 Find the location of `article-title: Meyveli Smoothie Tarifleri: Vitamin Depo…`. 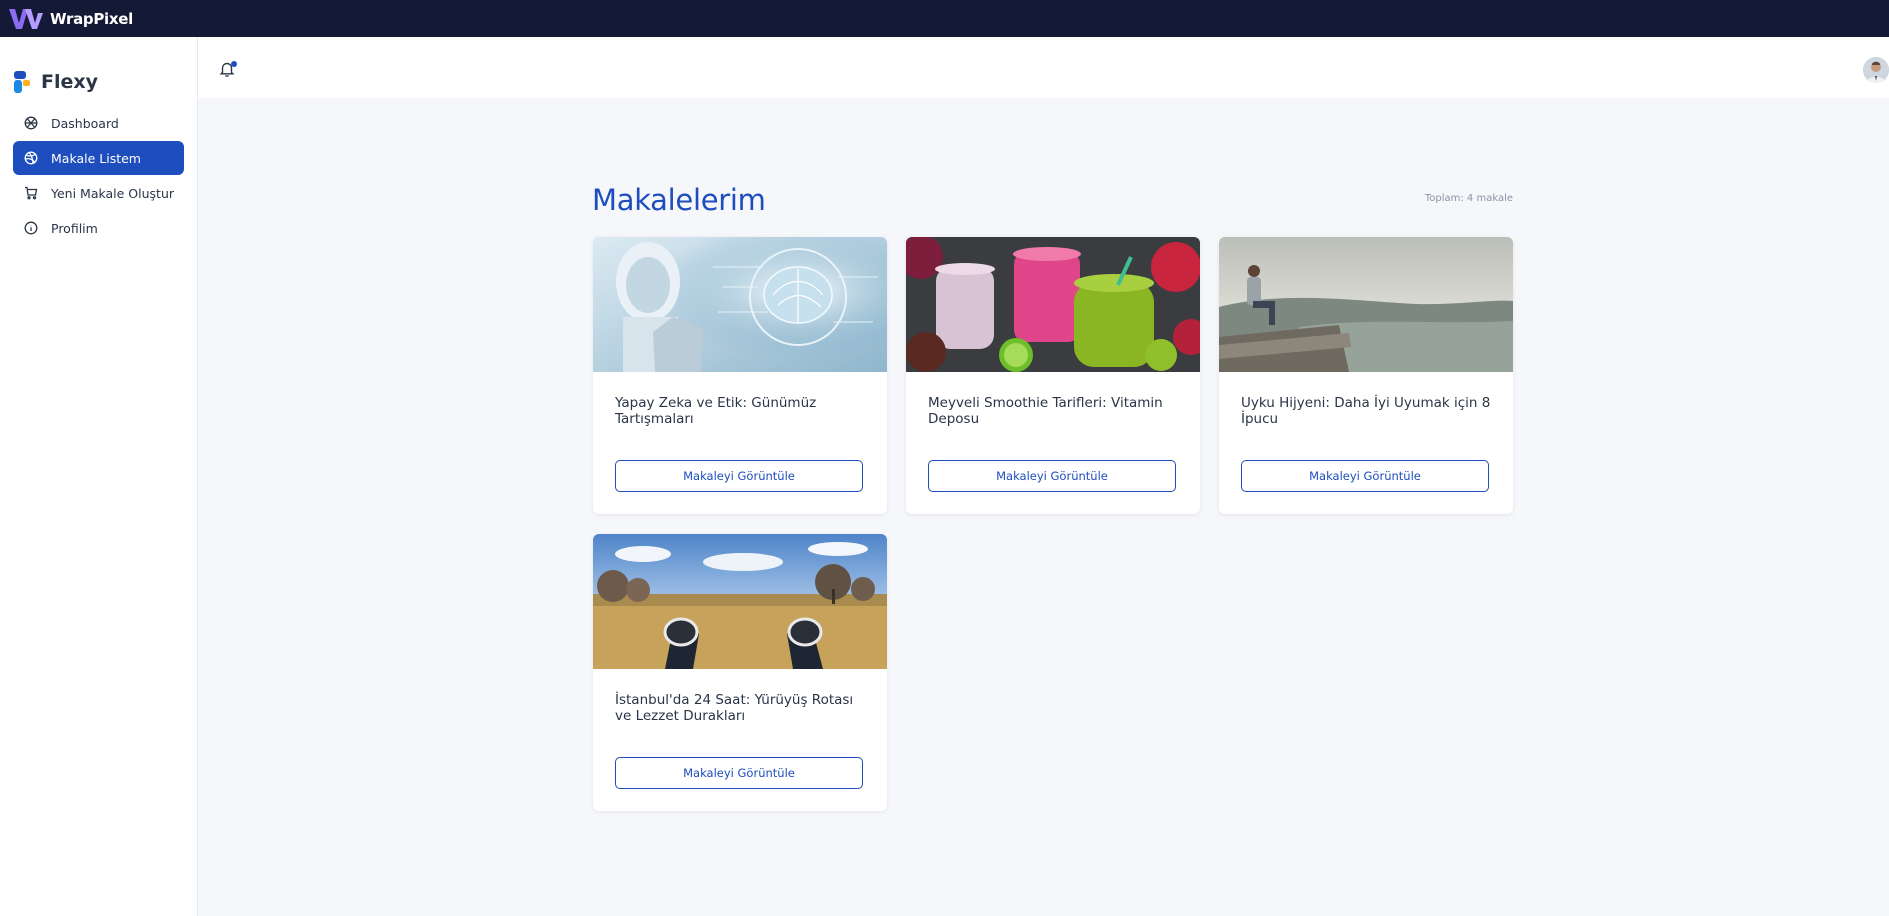

article-title: Meyveli Smoothie Tarifleri: Vitamin Depo… is located at coordinates (1053, 411).